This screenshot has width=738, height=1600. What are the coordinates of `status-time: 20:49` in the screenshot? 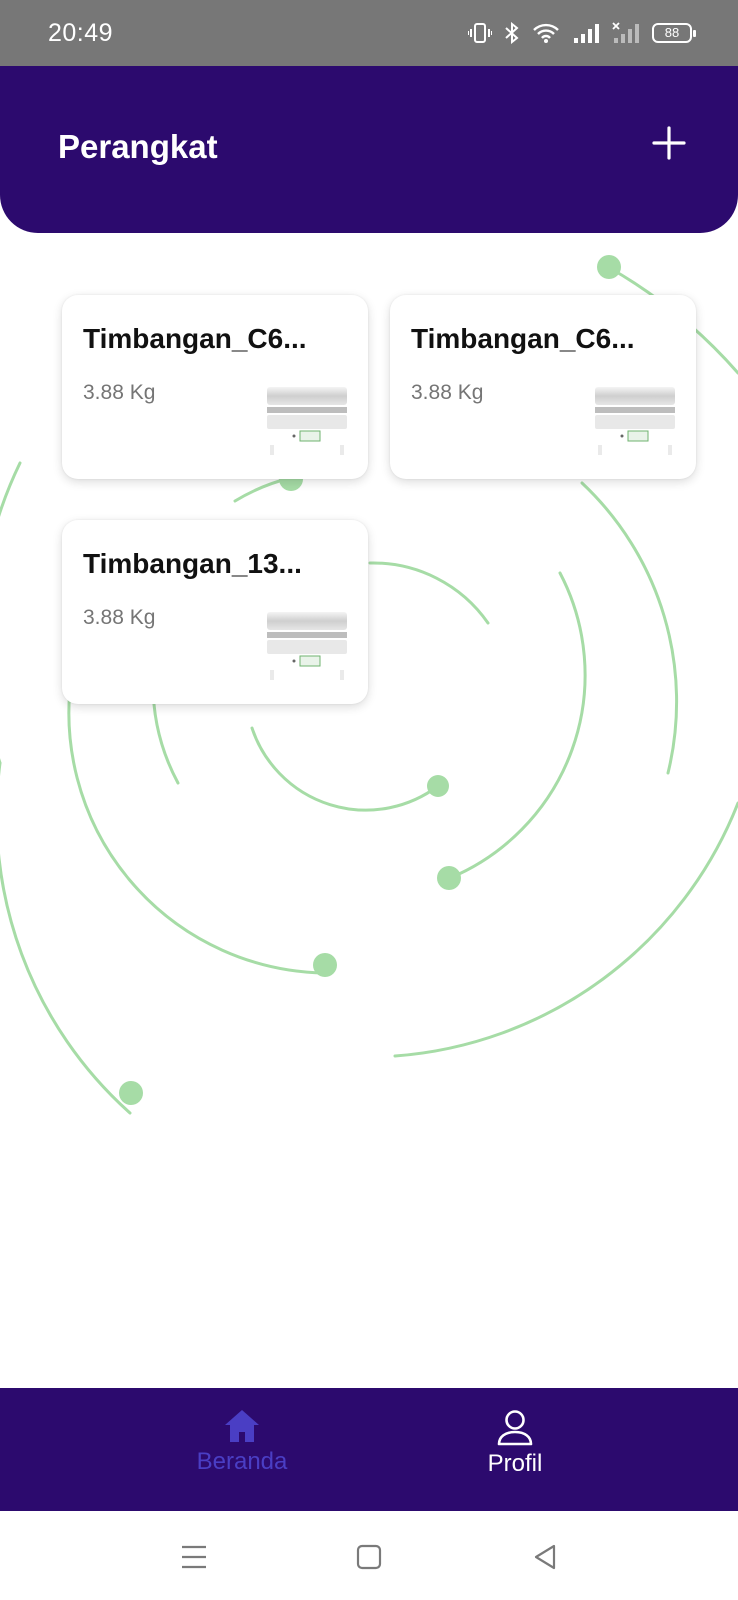 It's located at (81, 32).